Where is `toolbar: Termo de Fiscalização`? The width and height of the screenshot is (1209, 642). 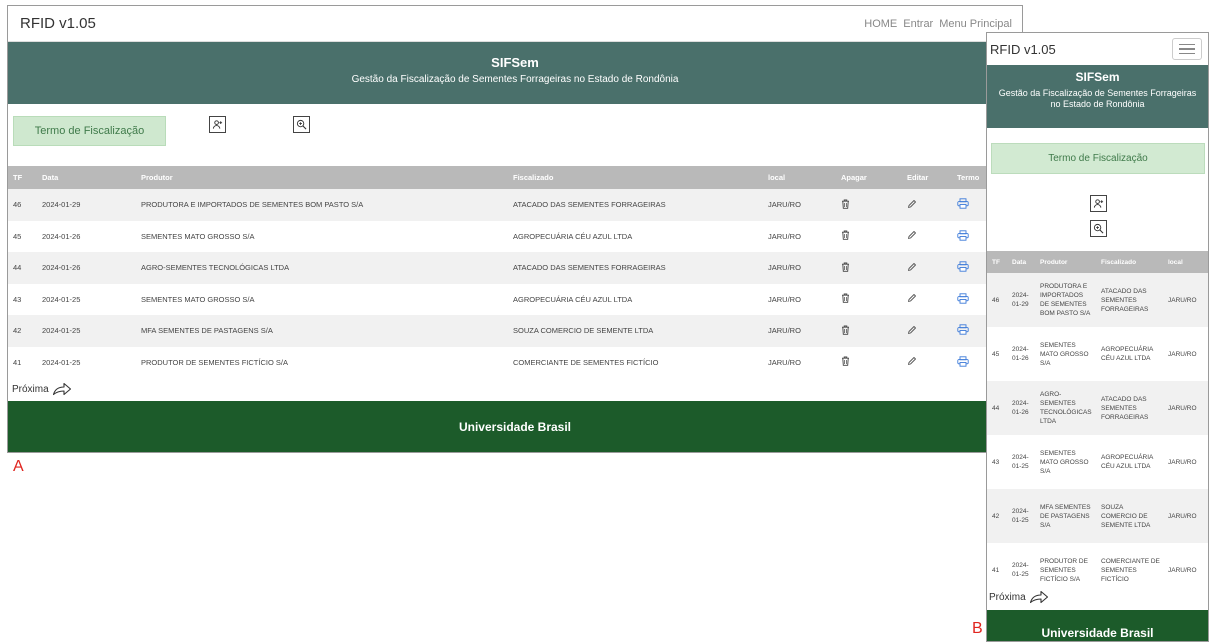
toolbar: Termo de Fiscalização is located at coordinates (515, 134).